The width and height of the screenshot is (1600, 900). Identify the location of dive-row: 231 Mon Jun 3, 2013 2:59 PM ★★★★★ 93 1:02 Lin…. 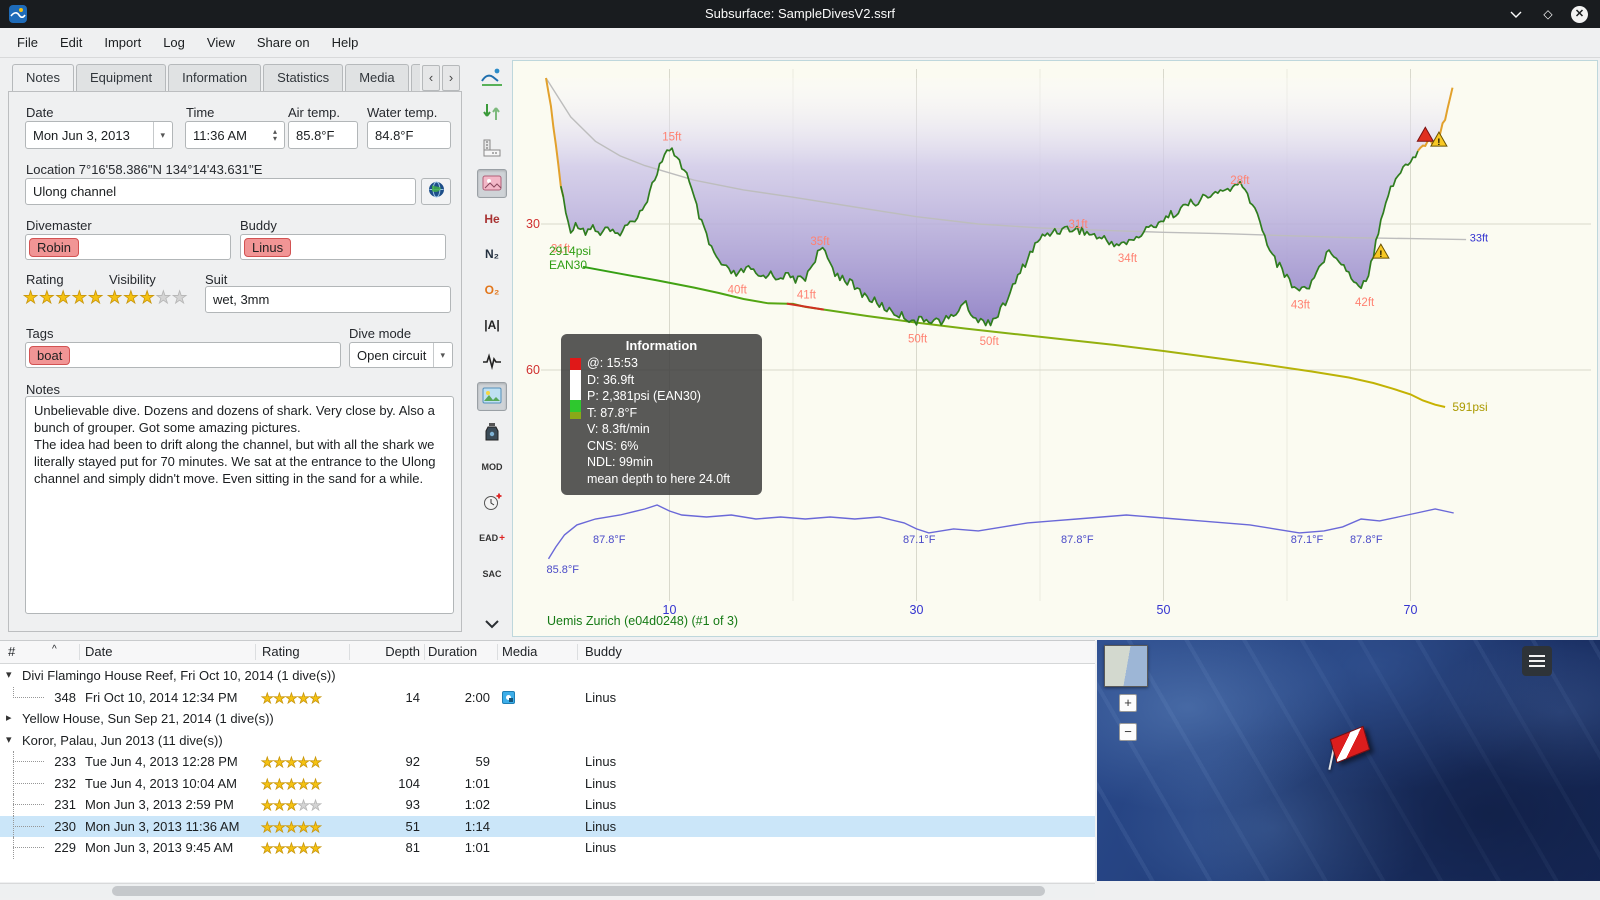
(547, 805).